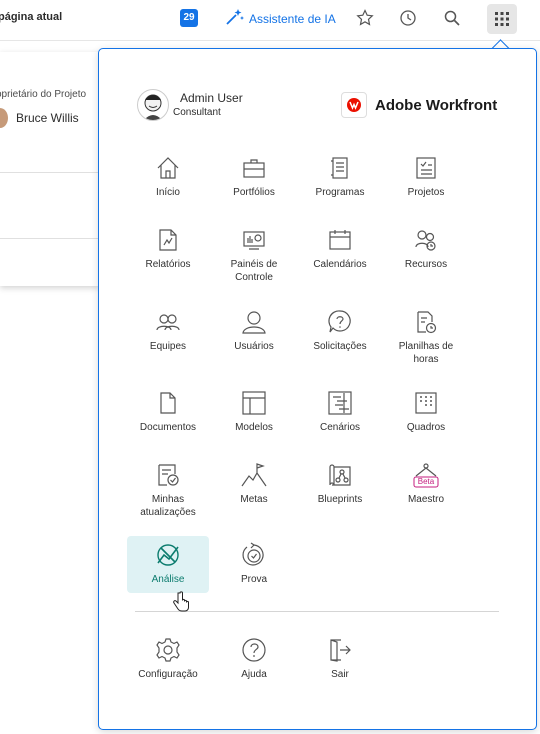  Describe the element at coordinates (354, 105) in the screenshot. I see `workfront-logo-icon` at that location.